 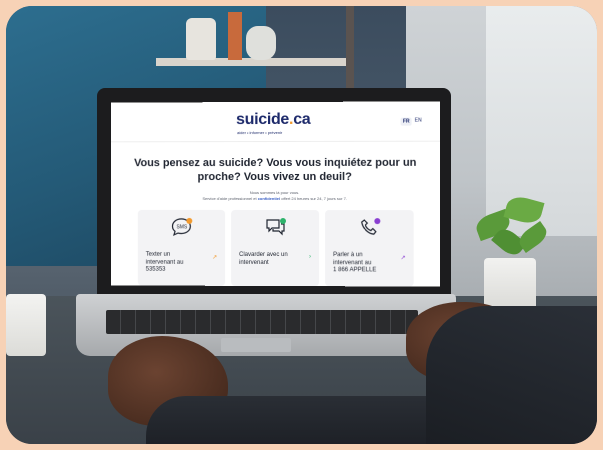 What do you see at coordinates (259, 132) in the screenshot?
I see `tagline: aider • informer • prévenir` at bounding box center [259, 132].